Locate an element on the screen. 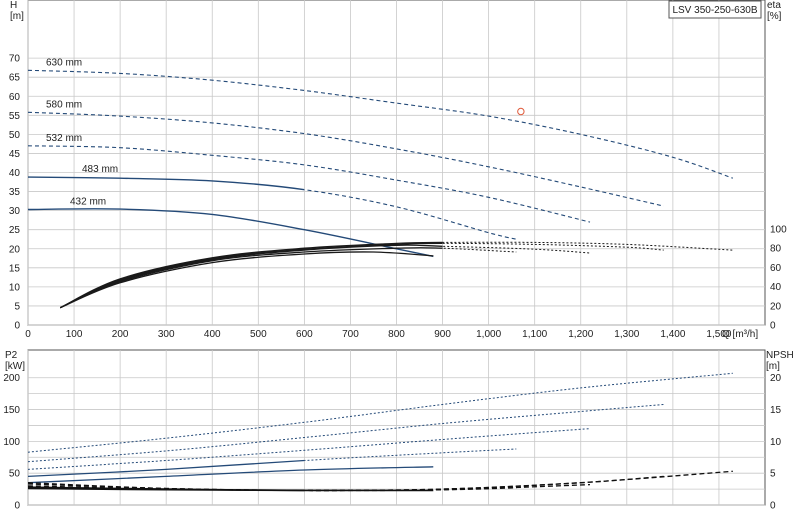 The height and width of the screenshot is (520, 800). head-curve-dashed is located at coordinates (346, 159).